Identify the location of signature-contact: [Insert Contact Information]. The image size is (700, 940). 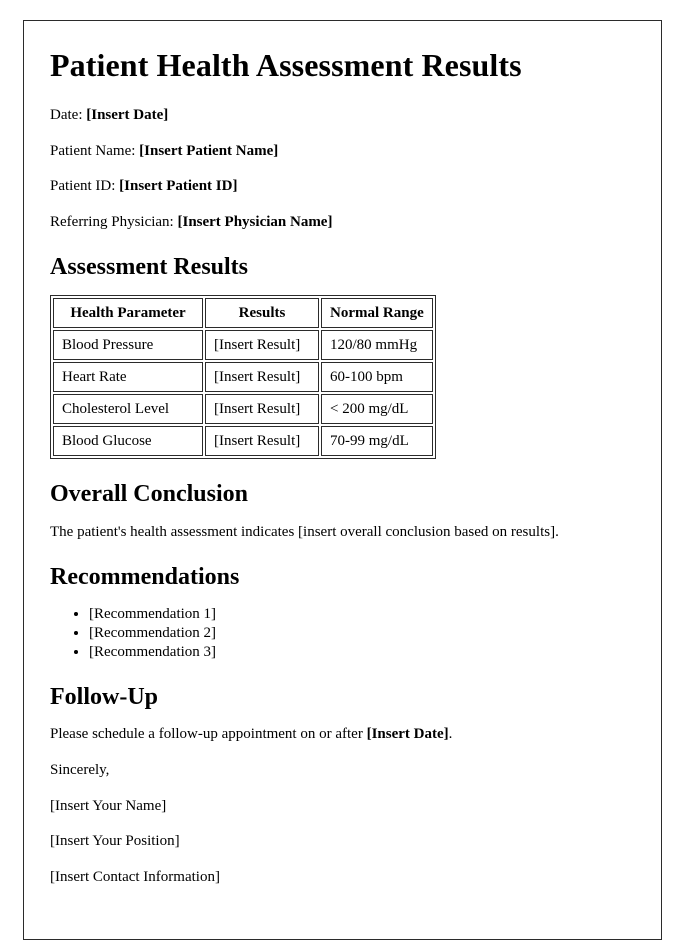
(135, 877).